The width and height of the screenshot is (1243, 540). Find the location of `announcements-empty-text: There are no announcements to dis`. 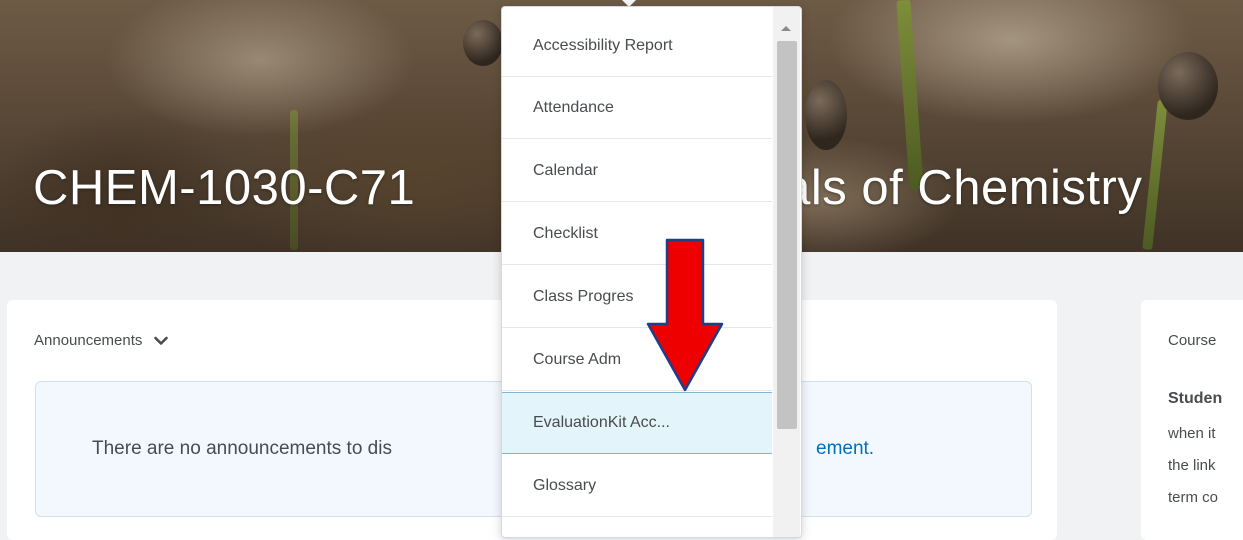

announcements-empty-text: There are no announcements to dis is located at coordinates (242, 448).